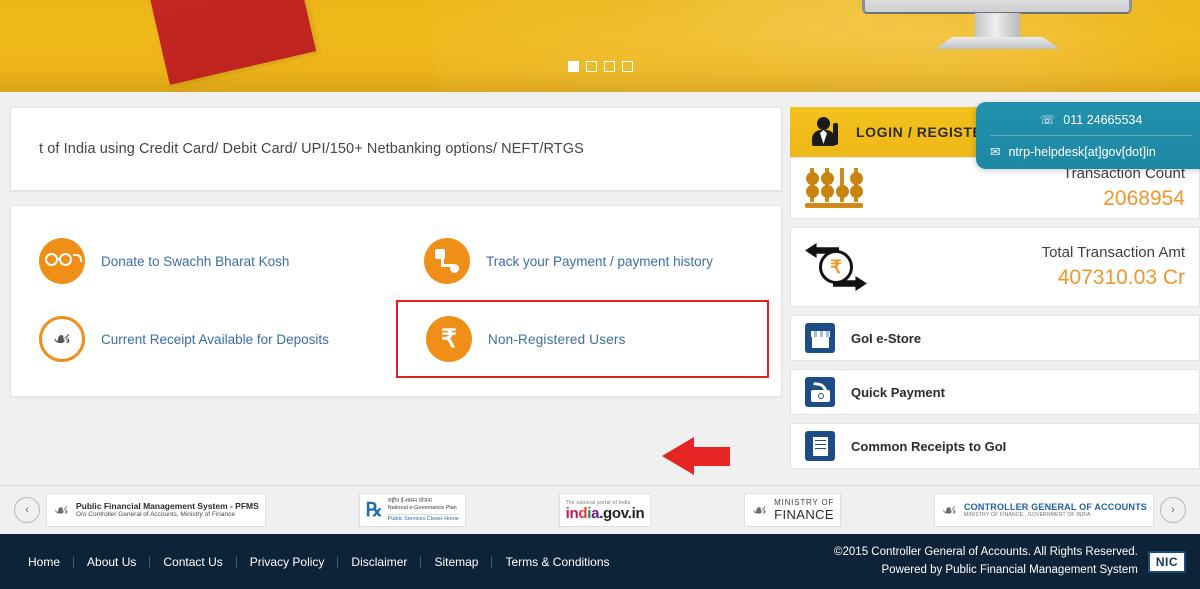 The image size is (1200, 589). I want to click on egov-mark-icon: ℞, so click(374, 510).